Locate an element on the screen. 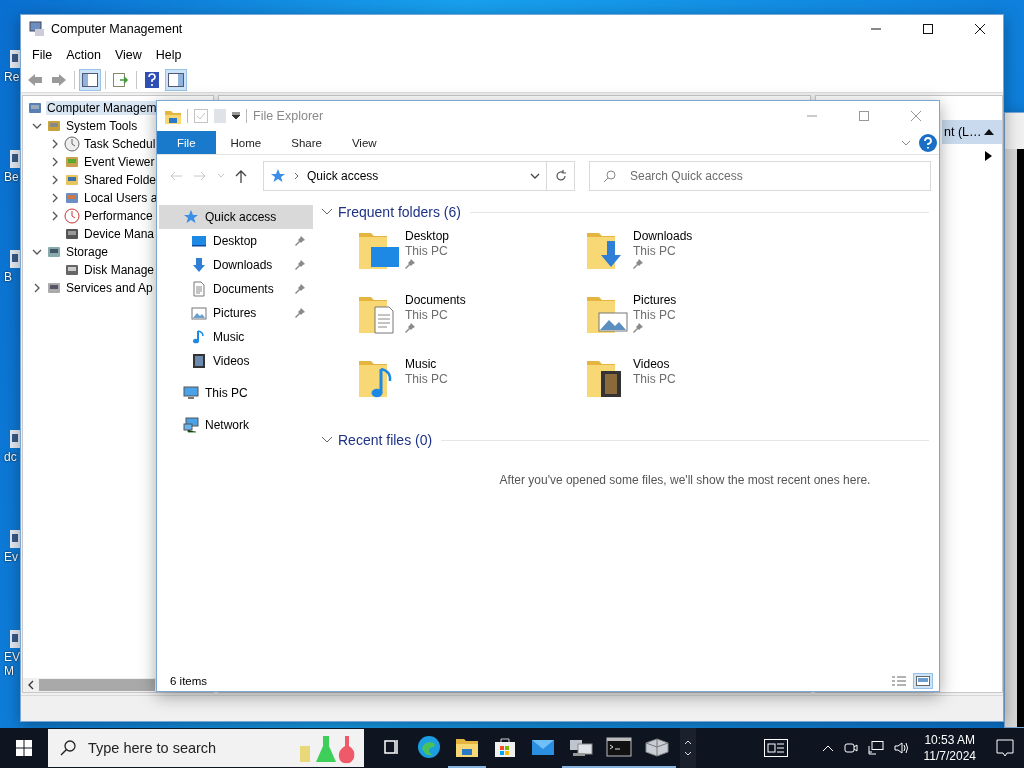 Image resolution: width=1024 pixels, height=768 pixels. folder-name: Music is located at coordinates (426, 364).